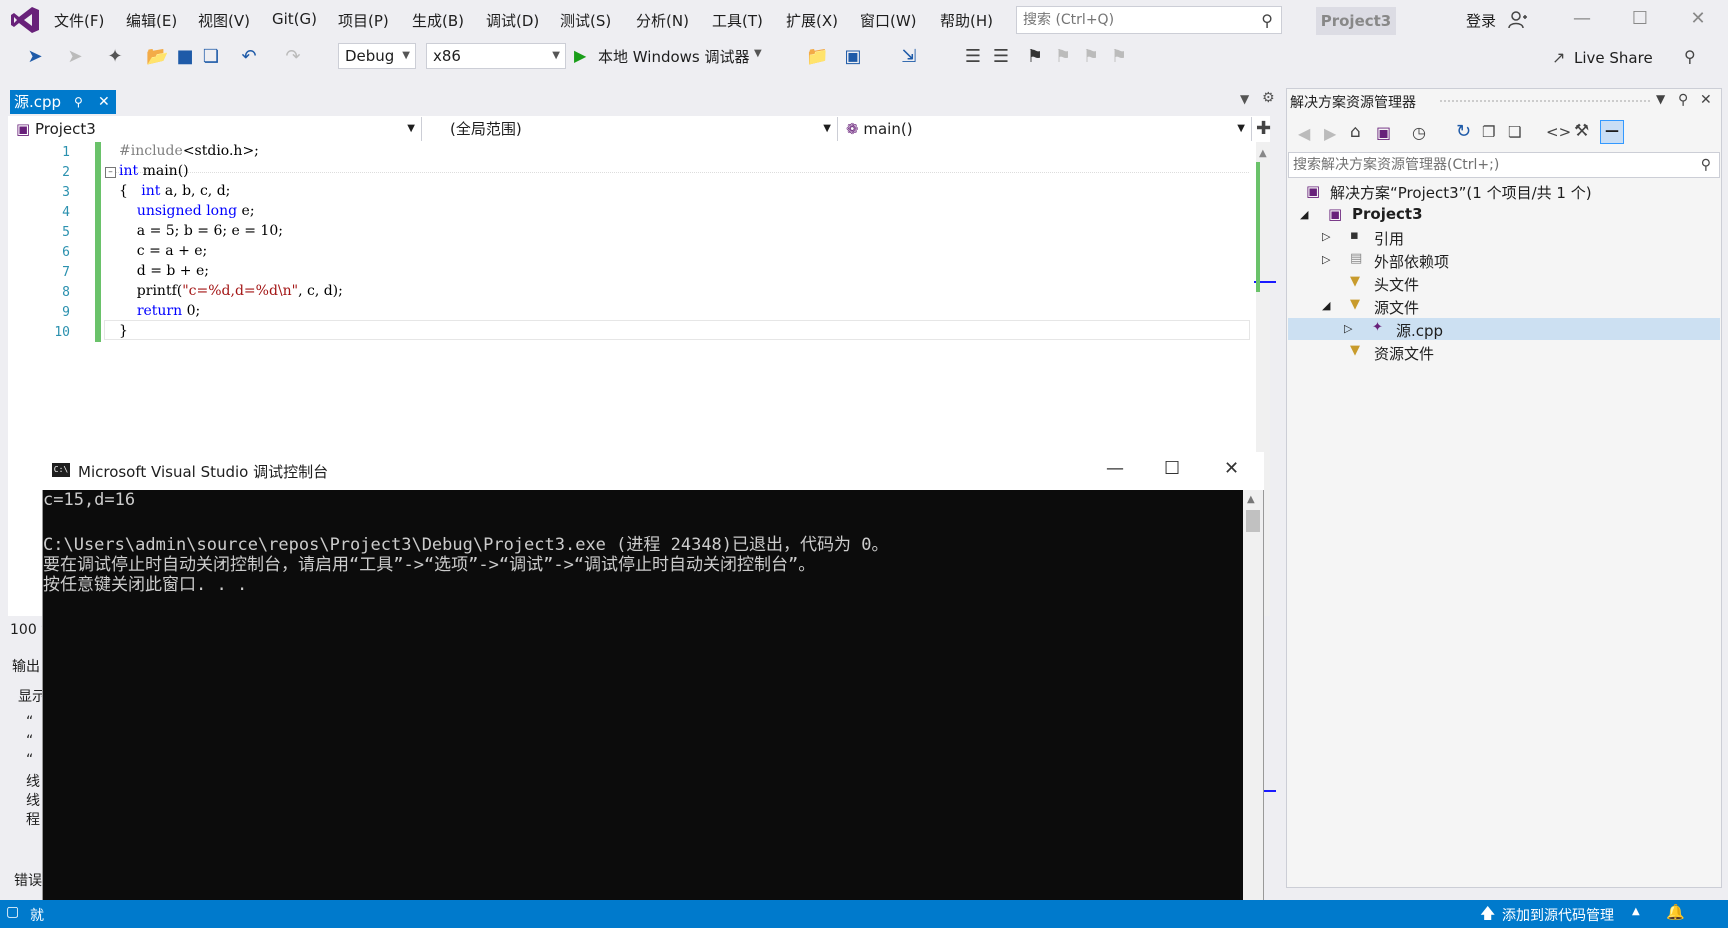  What do you see at coordinates (1389, 238) in the screenshot?
I see `tree-item: 引用` at bounding box center [1389, 238].